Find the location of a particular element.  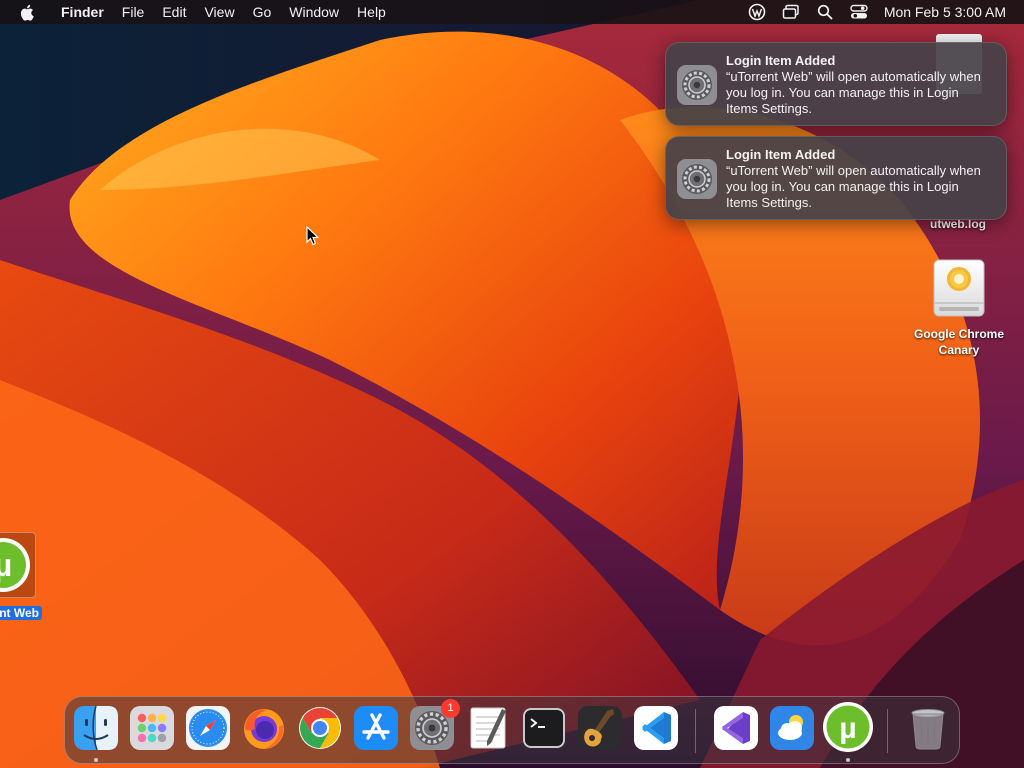

app-store-icon is located at coordinates (376, 728).